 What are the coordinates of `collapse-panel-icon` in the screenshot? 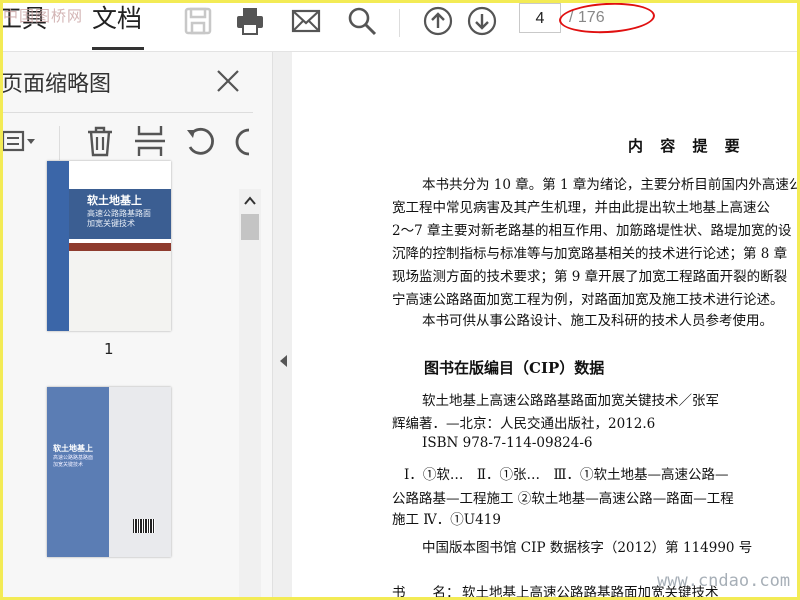 It's located at (283, 360).